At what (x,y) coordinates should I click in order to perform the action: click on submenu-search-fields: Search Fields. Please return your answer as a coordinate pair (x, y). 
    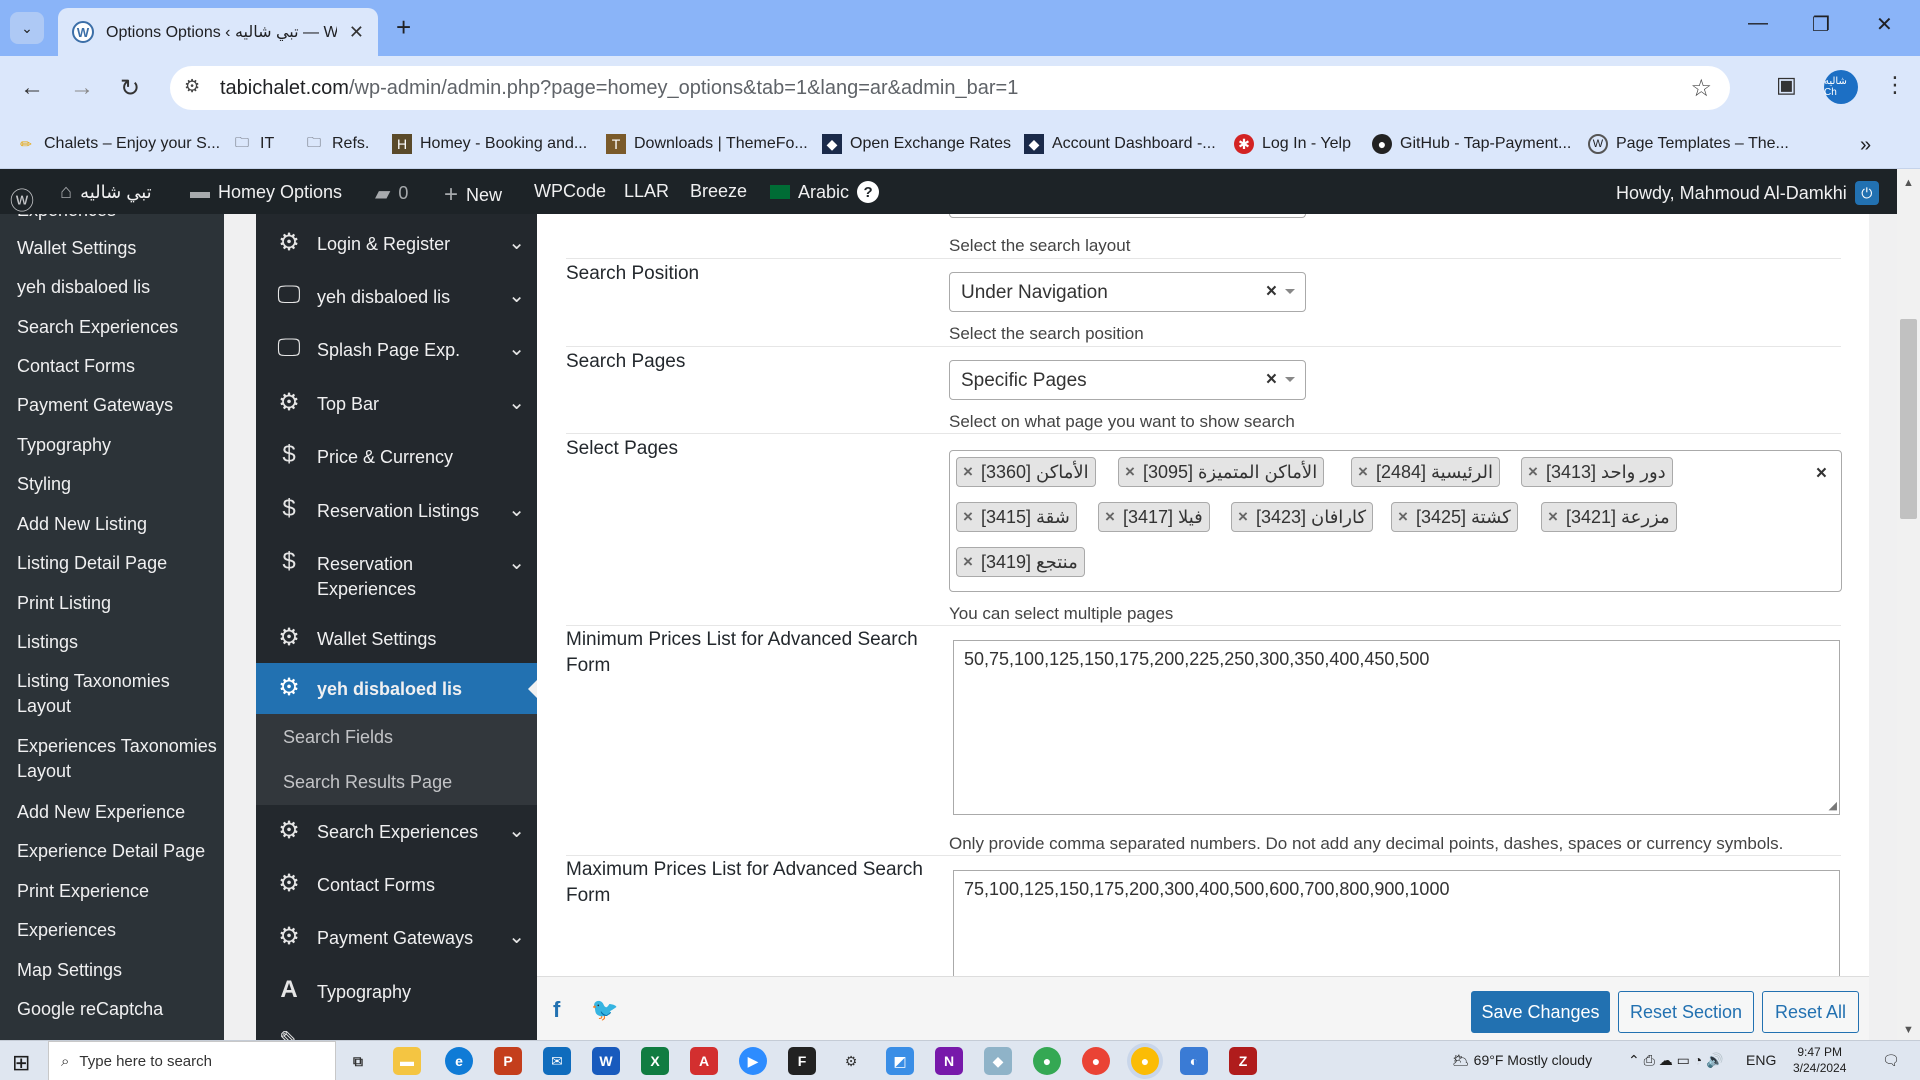
    Looking at the image, I should click on (338, 737).